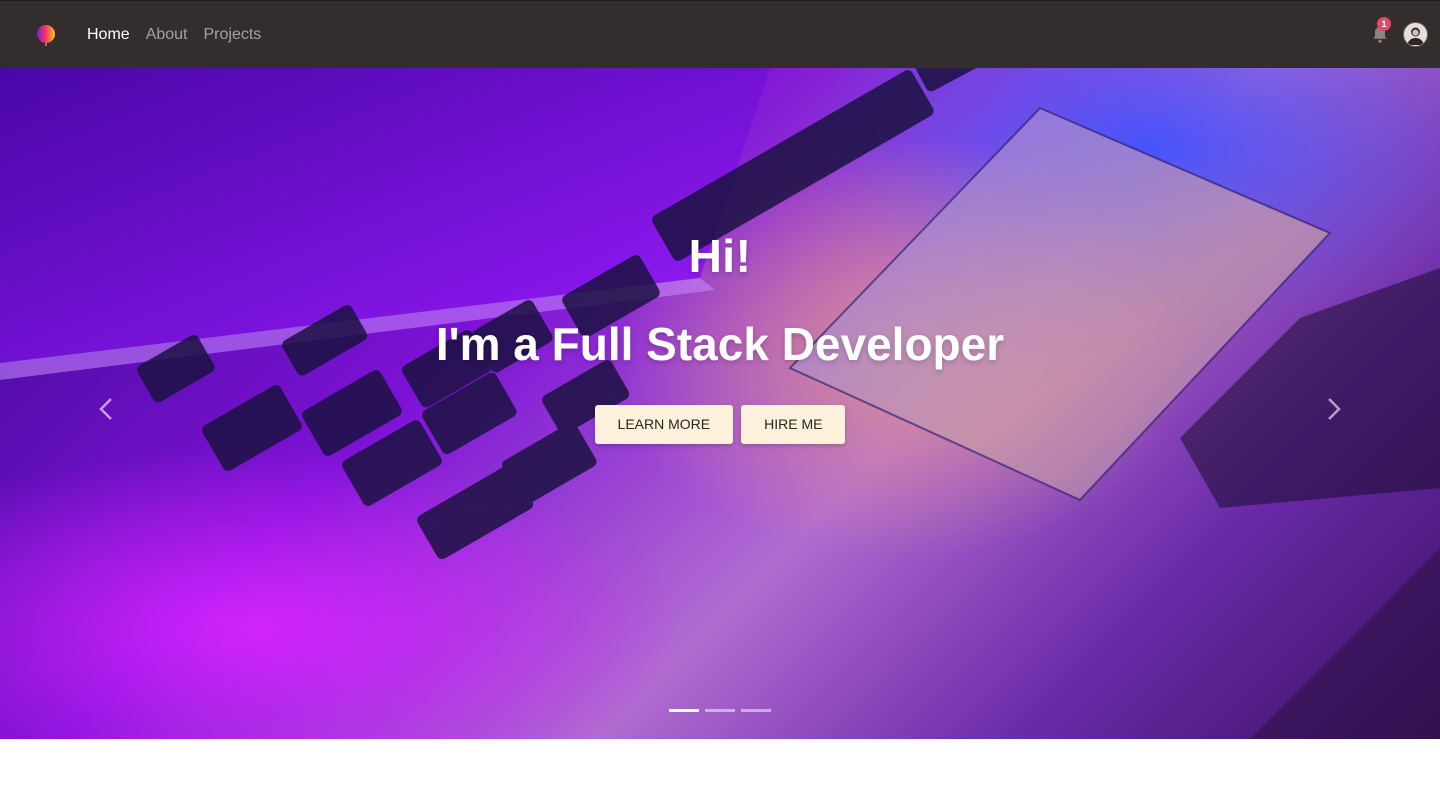  I want to click on user-avatar, so click(1415, 34).